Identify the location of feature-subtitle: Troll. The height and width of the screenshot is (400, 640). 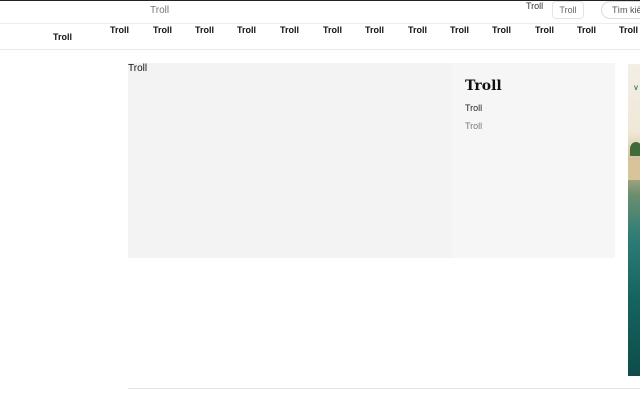
(473, 108).